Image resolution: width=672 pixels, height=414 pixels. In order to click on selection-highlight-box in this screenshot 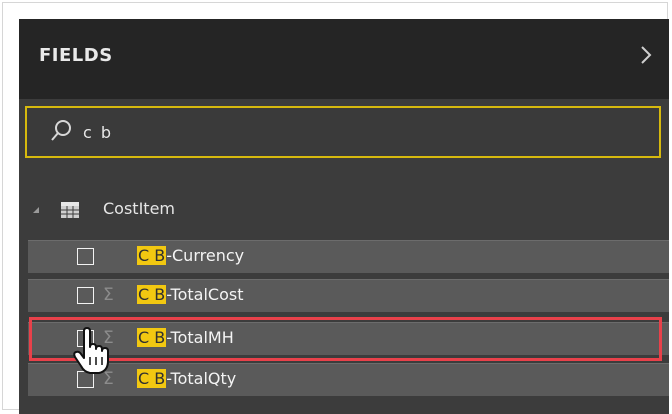, I will do `click(345, 339)`.